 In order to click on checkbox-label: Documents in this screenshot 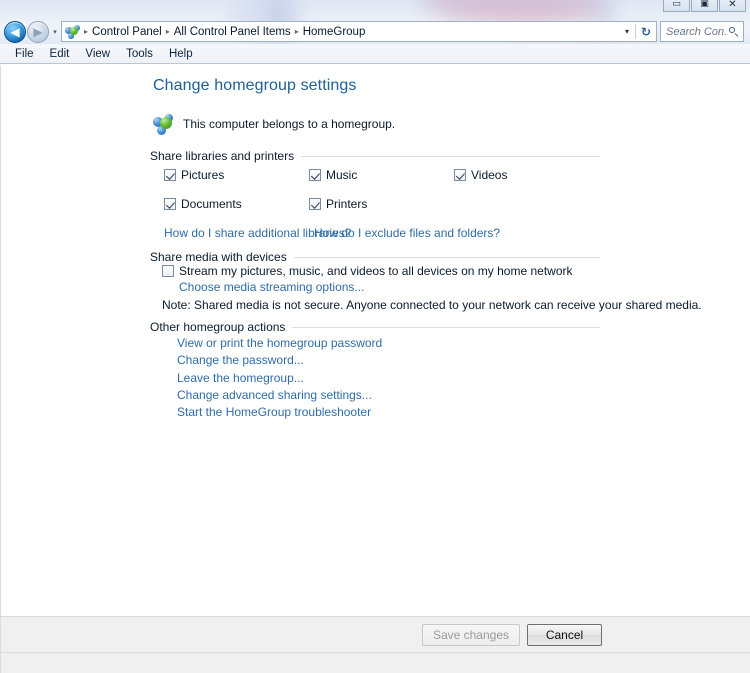, I will do `click(211, 204)`.